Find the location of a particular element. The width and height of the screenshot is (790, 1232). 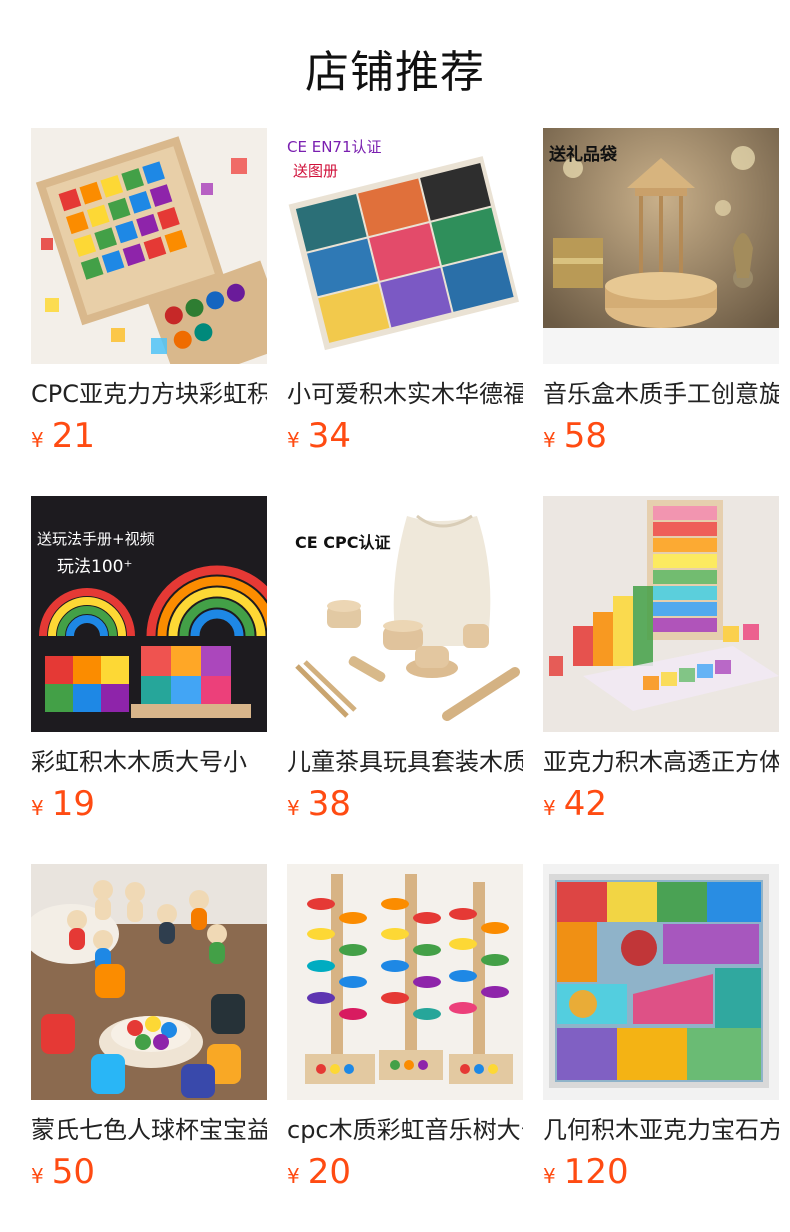

product-card: 几何积木亚克力宝石方块 ¥120 is located at coordinates (661, 1048).